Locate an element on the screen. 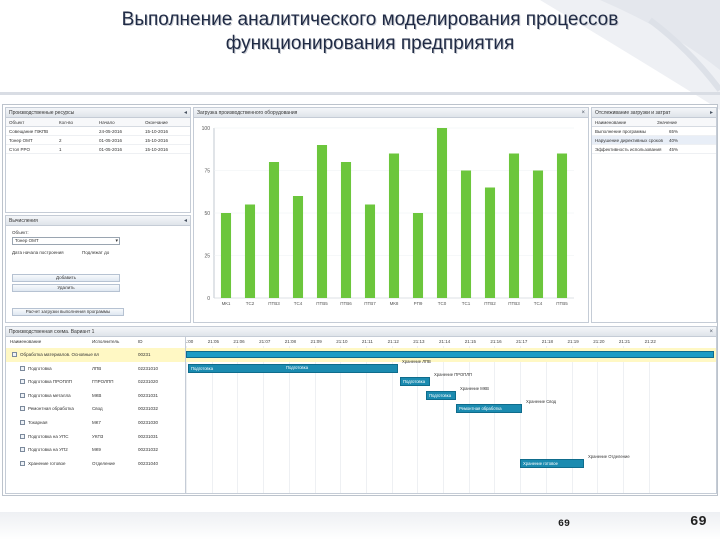  task-executor: ЛПВ is located at coordinates (97, 368).